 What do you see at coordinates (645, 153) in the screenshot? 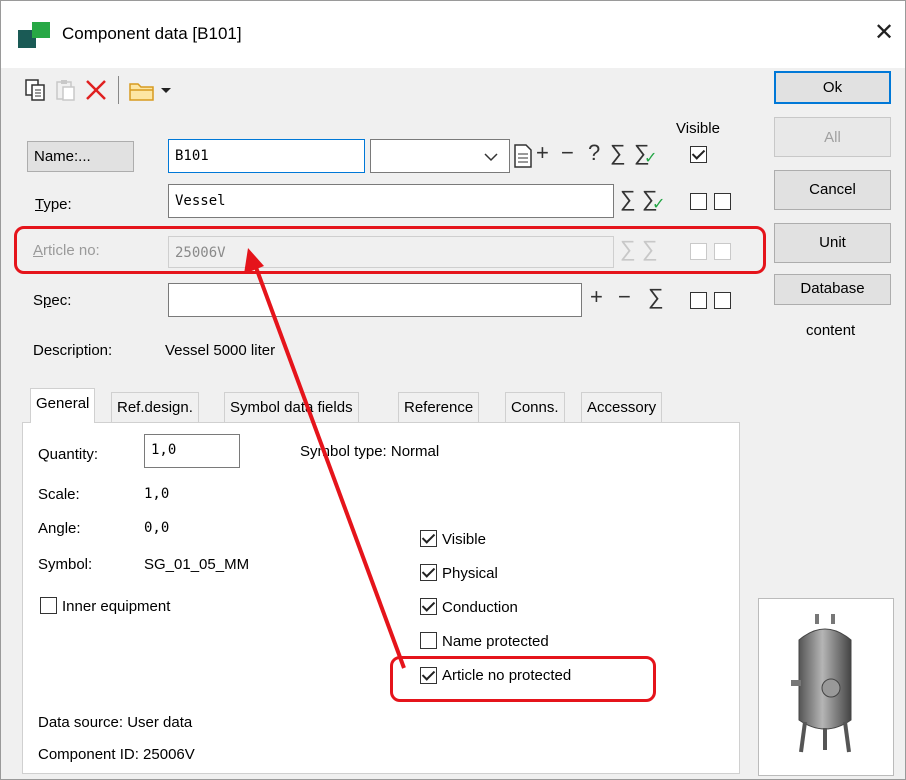
I see `sum-check-icon: ∑ ✓` at bounding box center [645, 153].